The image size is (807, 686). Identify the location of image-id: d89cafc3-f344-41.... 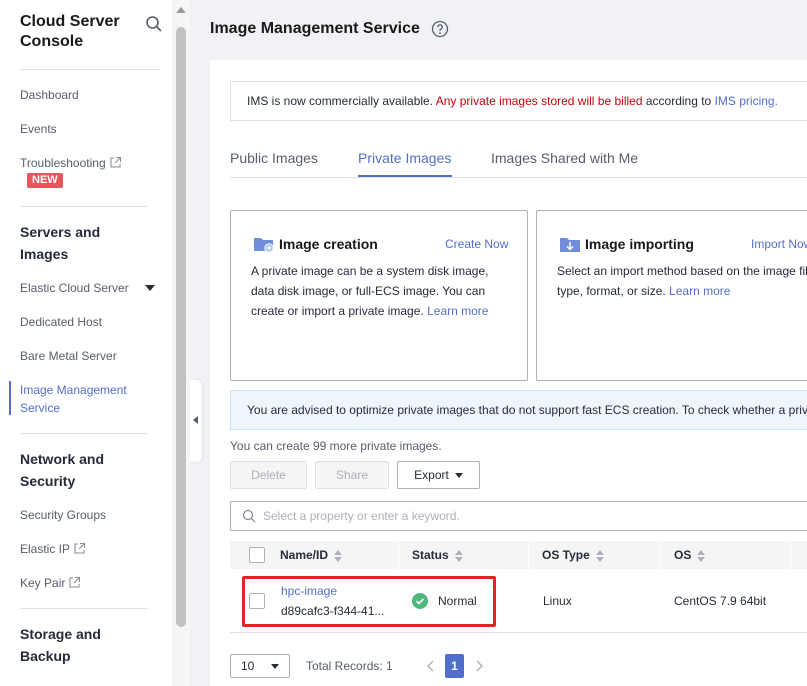
(333, 611).